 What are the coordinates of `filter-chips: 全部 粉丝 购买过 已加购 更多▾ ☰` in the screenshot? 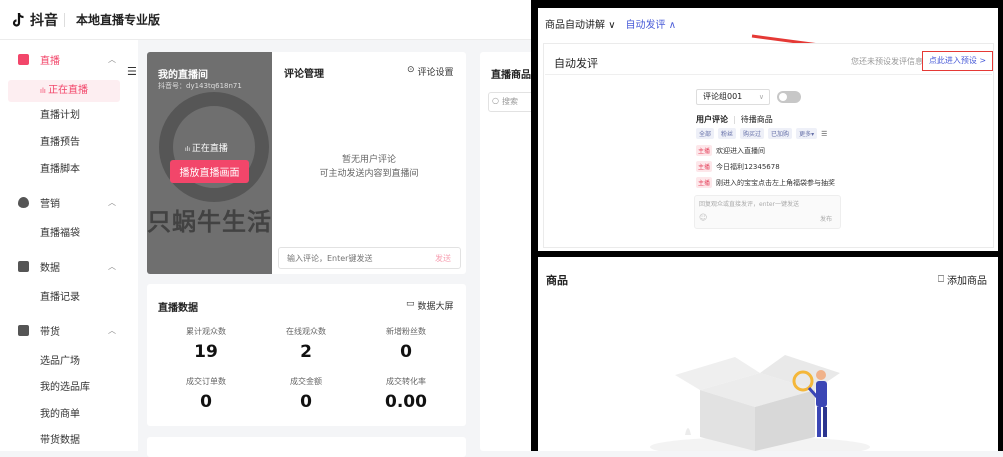 It's located at (761, 133).